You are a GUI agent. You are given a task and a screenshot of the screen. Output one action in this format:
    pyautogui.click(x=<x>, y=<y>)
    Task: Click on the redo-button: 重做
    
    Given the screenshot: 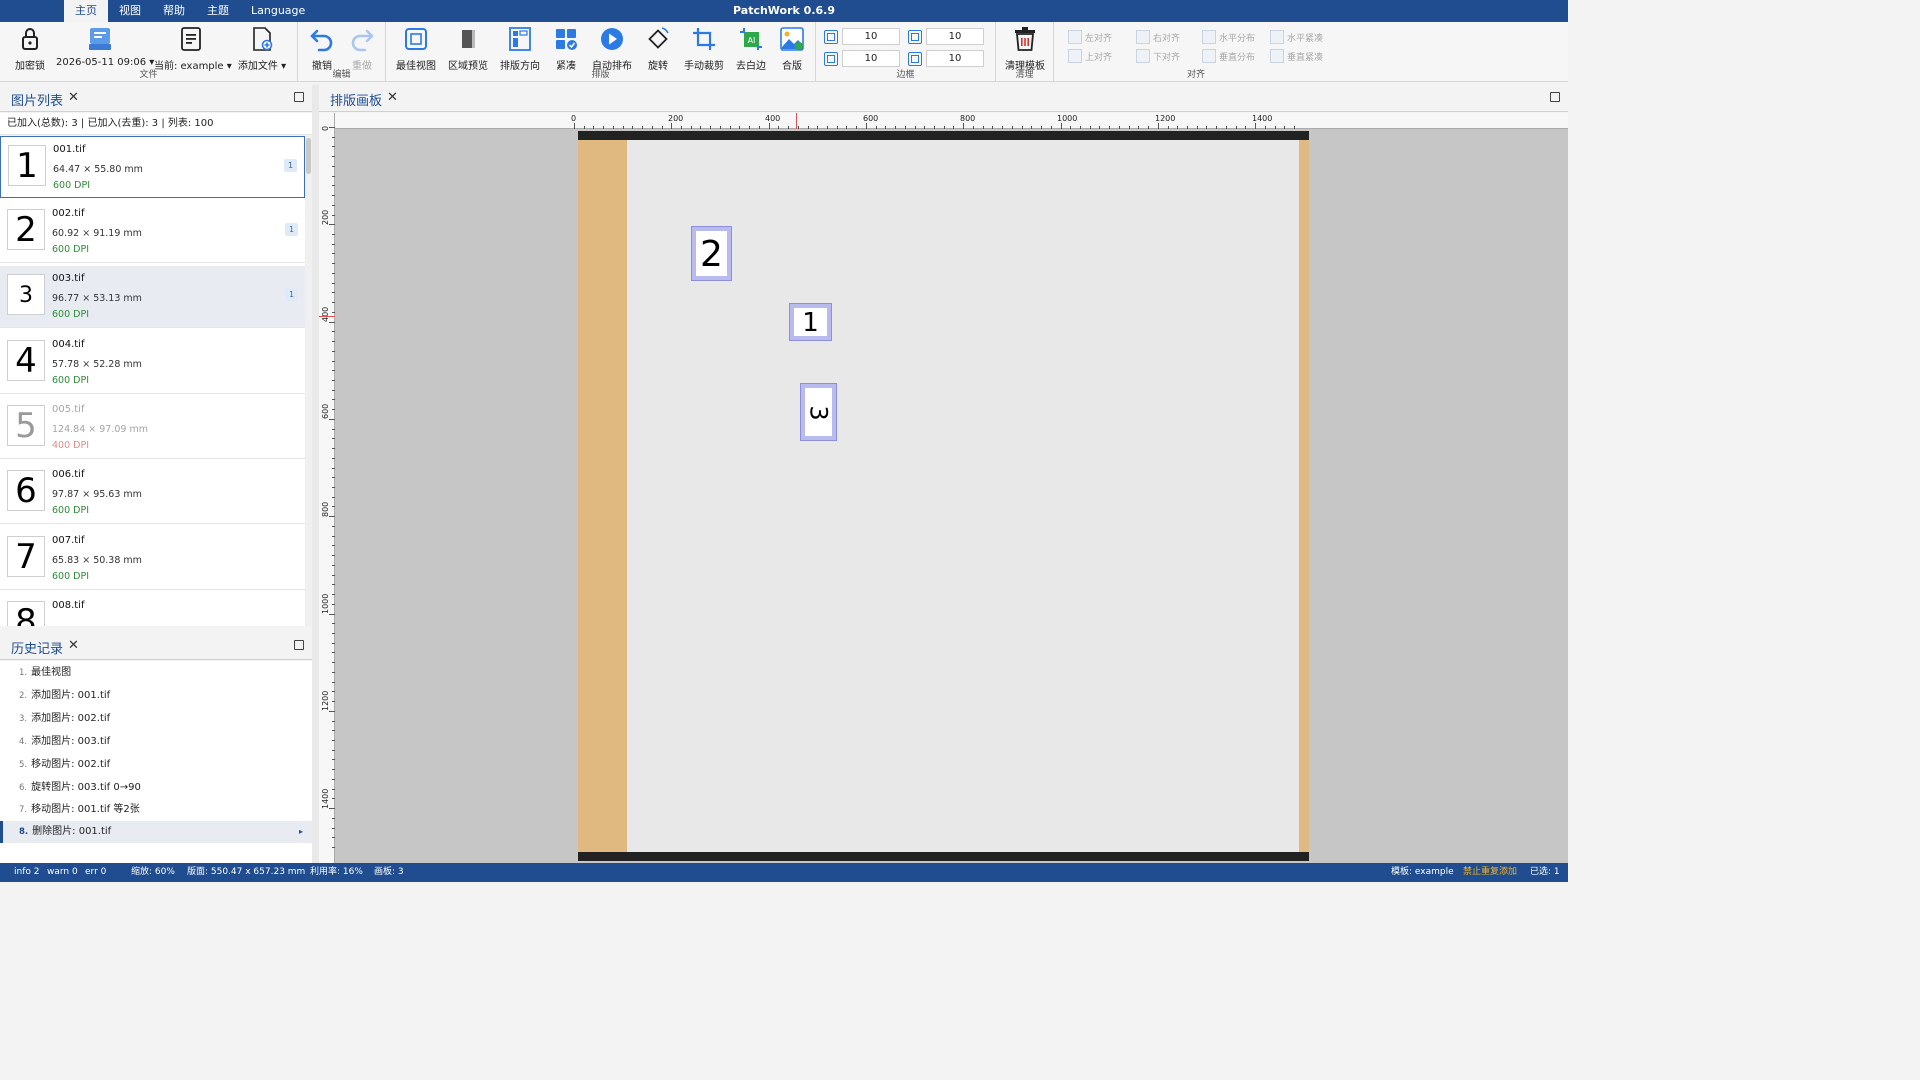 What is the action you would take?
    pyautogui.click(x=362, y=48)
    